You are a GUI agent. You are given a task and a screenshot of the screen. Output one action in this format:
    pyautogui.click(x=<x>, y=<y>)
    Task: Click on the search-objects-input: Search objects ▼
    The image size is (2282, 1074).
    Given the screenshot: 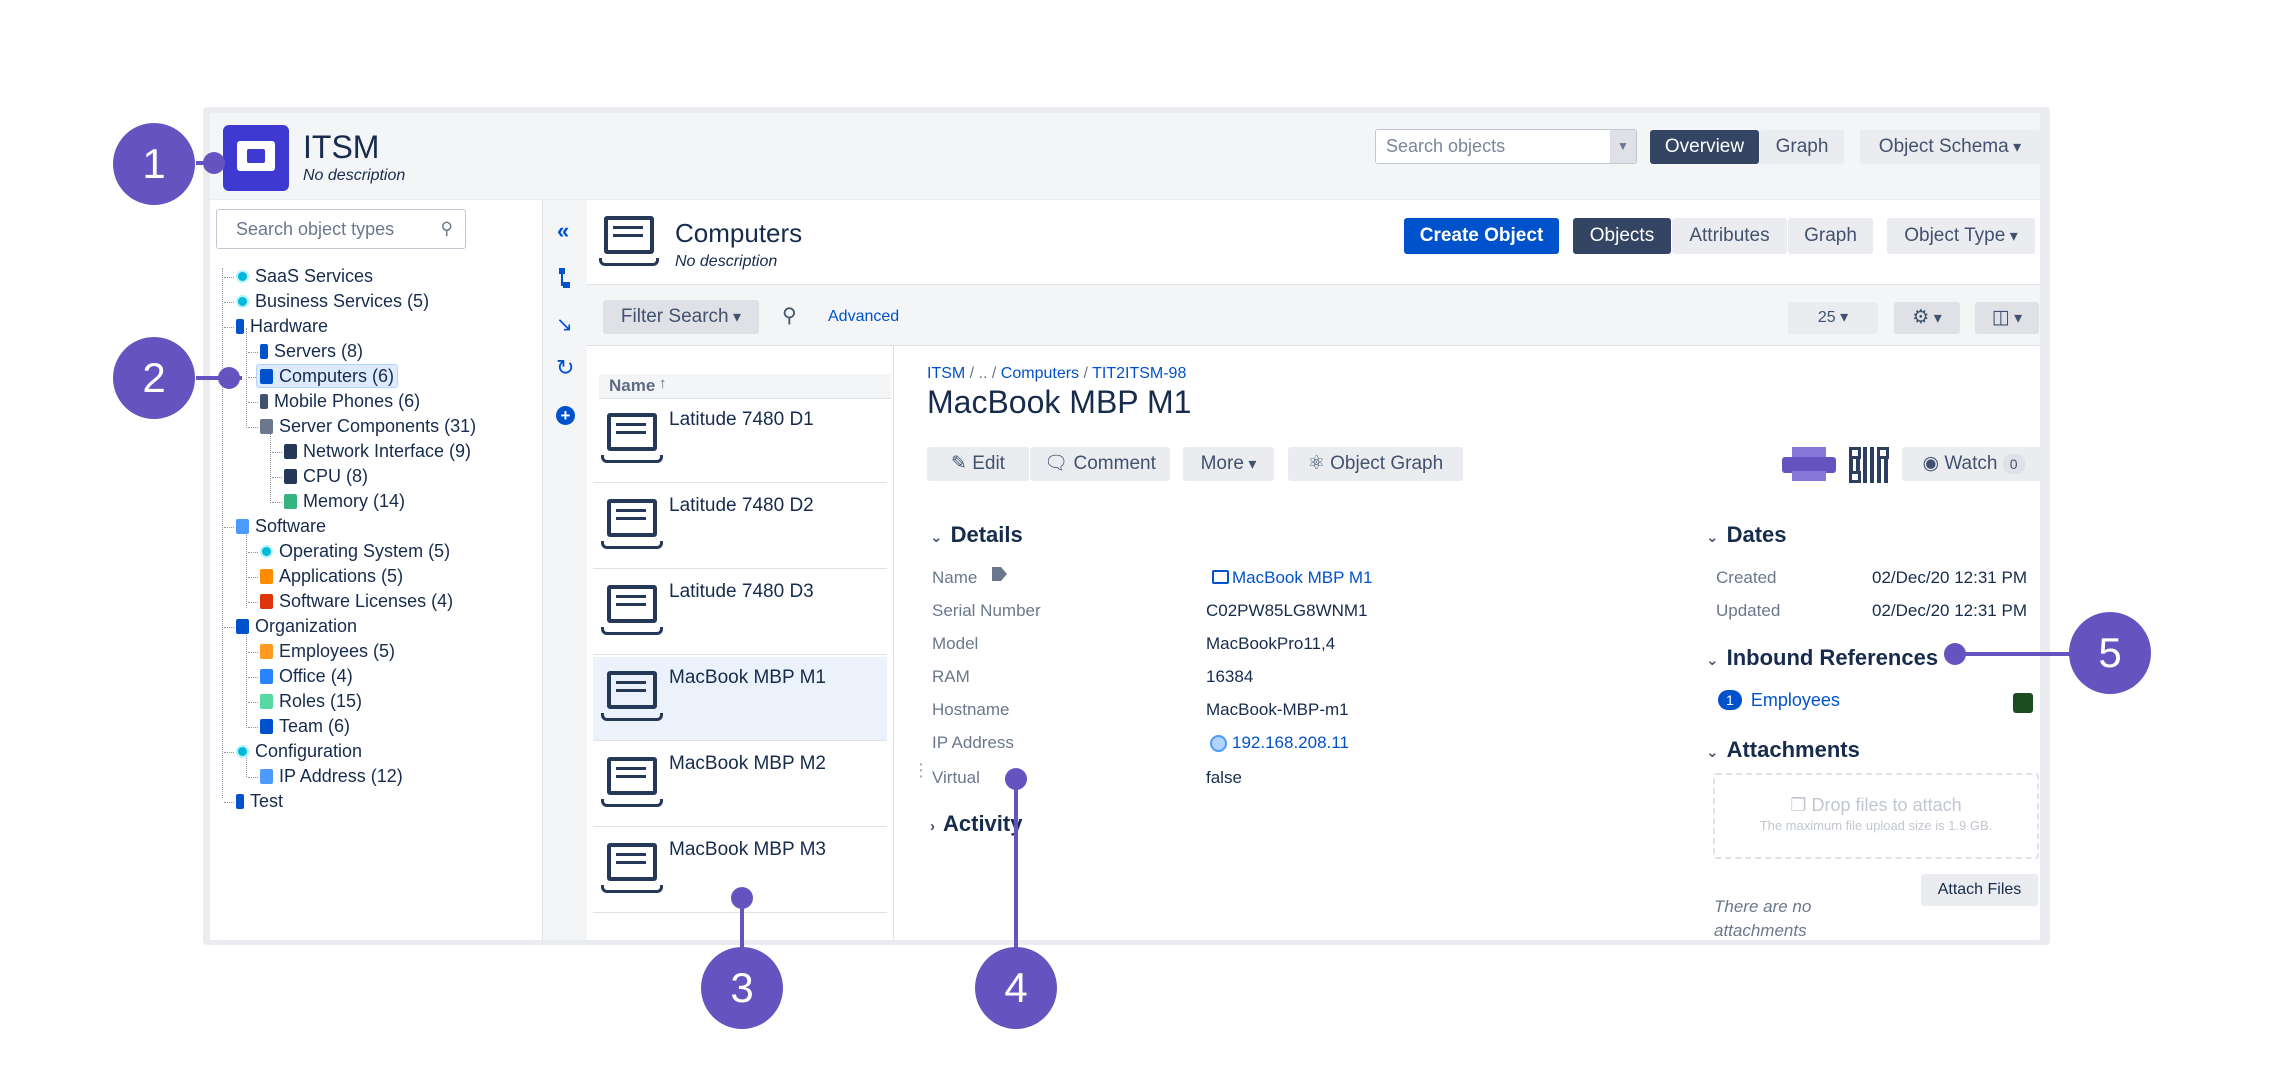 What is the action you would take?
    pyautogui.click(x=1506, y=146)
    